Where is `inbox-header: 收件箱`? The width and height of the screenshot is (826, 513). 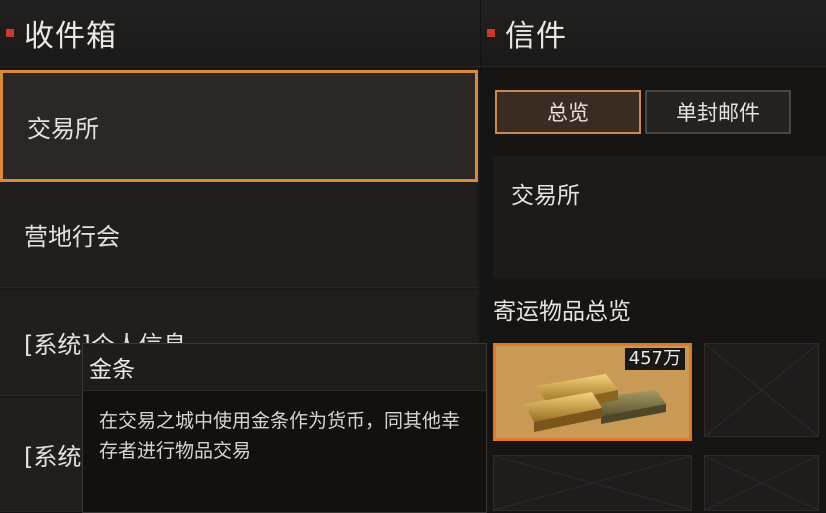 inbox-header: 收件箱 is located at coordinates (240, 33).